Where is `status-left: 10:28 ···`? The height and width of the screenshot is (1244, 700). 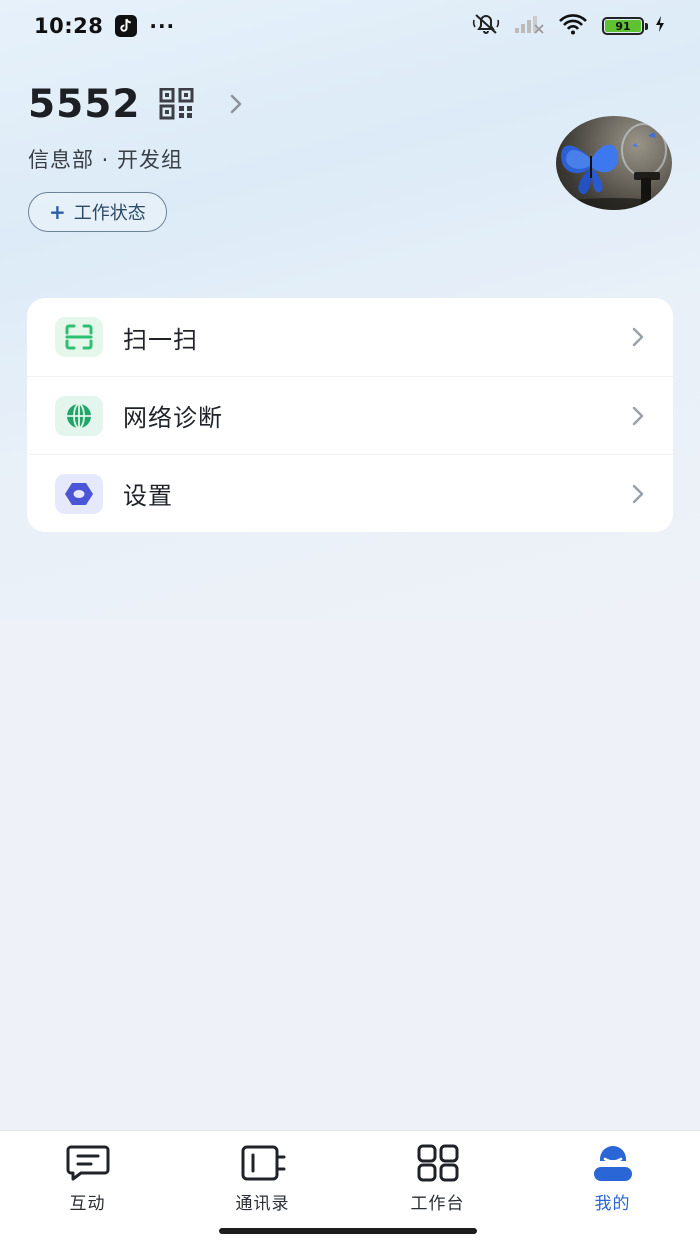
status-left: 10:28 ··· is located at coordinates (104, 26).